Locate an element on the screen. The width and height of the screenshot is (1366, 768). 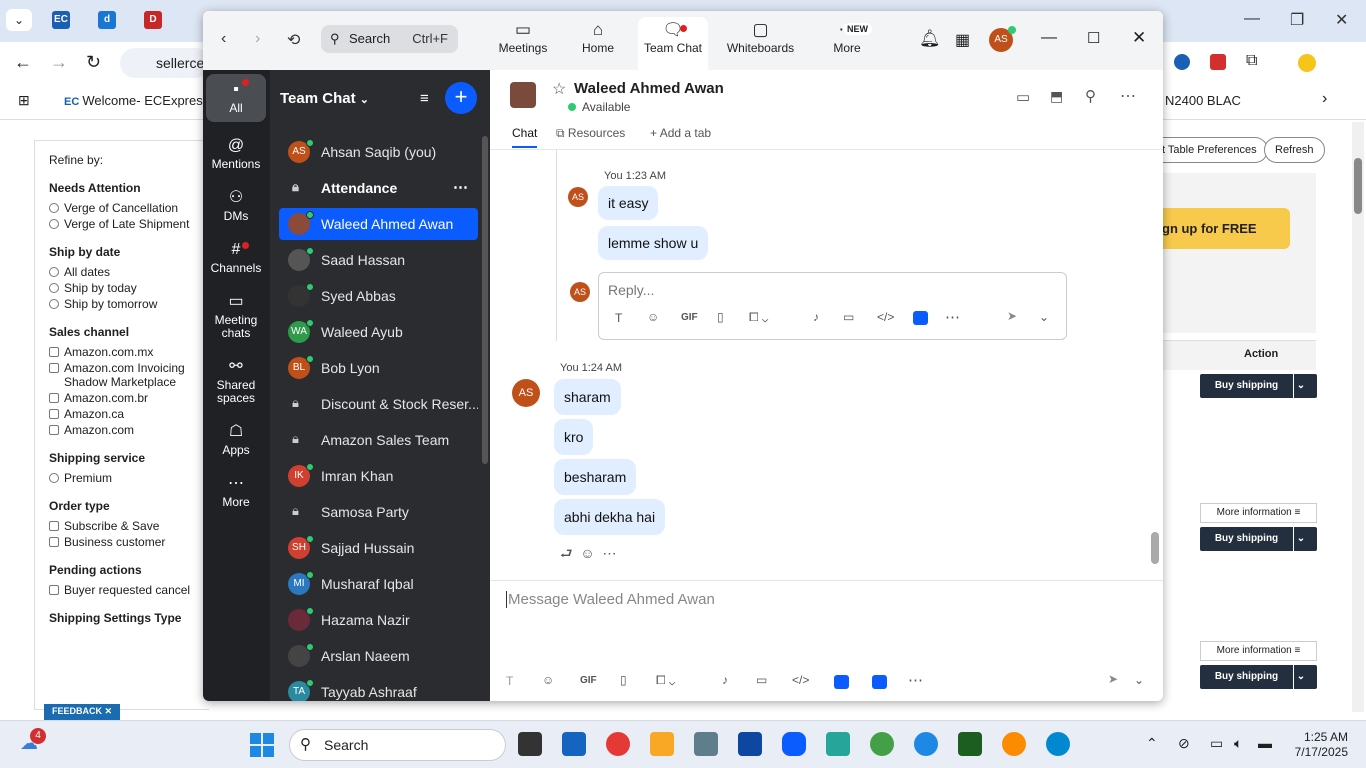
contact-item: WA Waleed Ayub is located at coordinates (378, 332).